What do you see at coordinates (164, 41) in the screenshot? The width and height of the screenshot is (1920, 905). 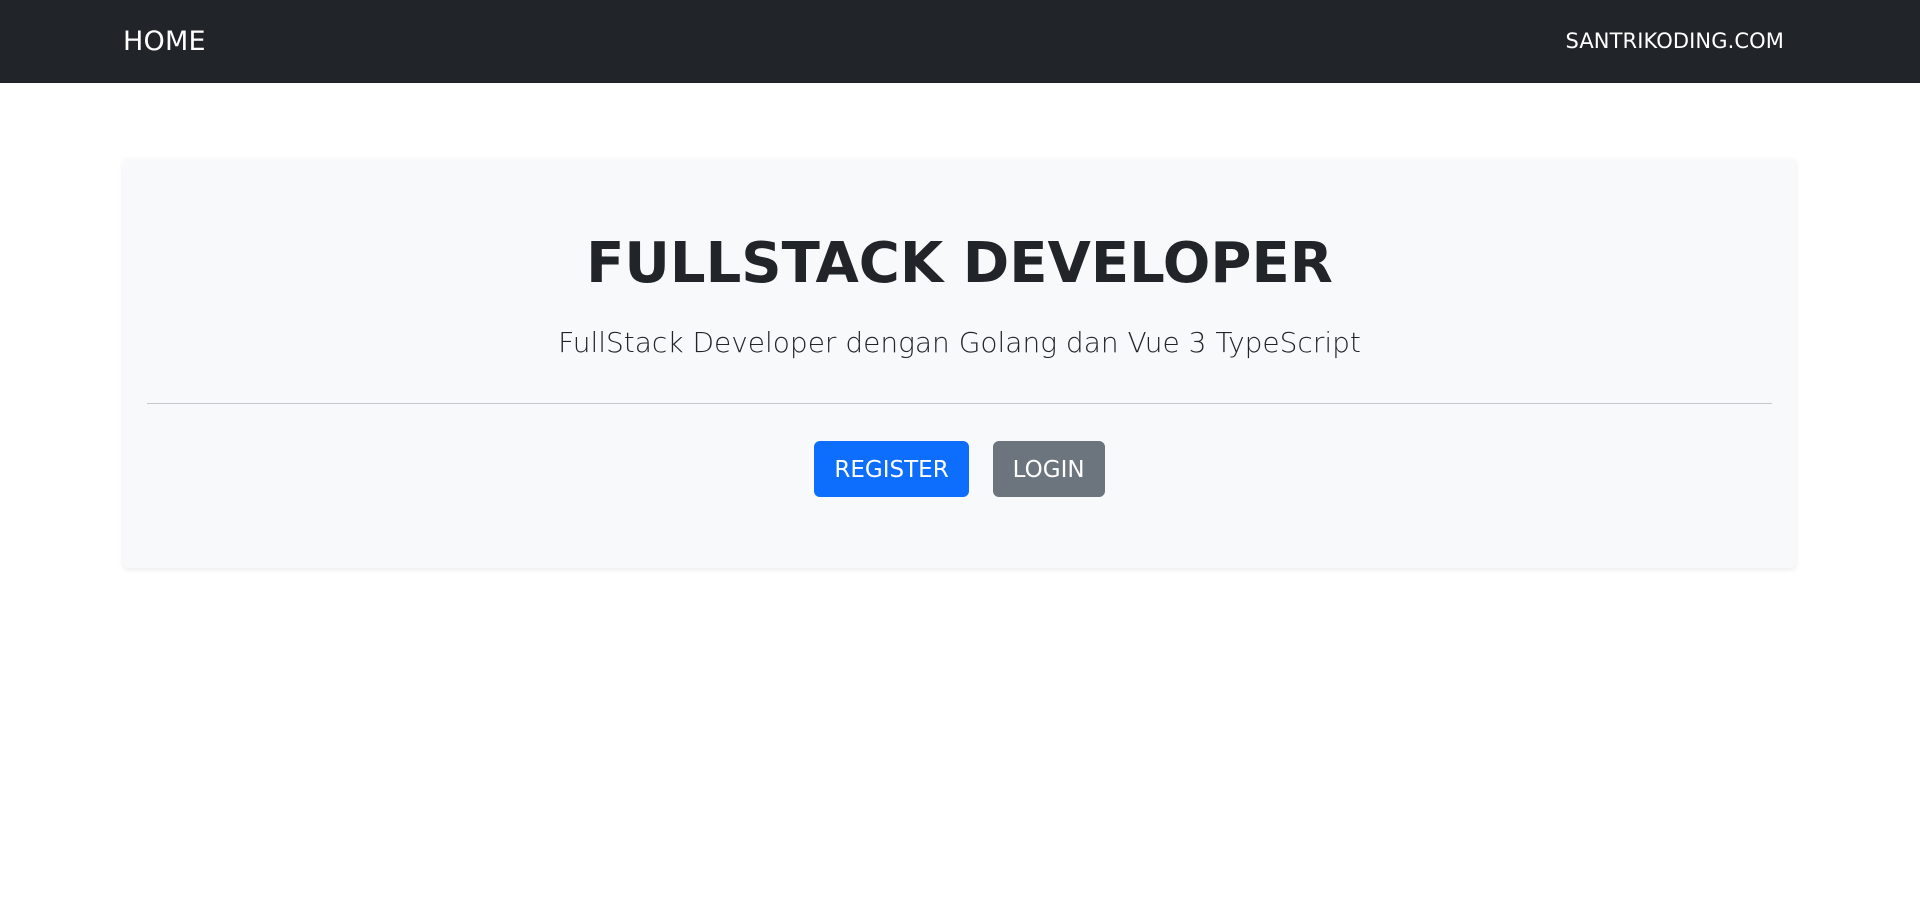 I see `home-link: HOME` at bounding box center [164, 41].